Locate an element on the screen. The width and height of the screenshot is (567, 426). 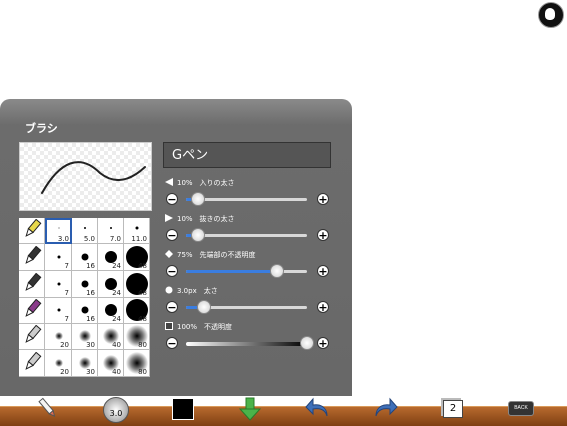
brush-size-label: 3.0 is located at coordinates (63, 239).